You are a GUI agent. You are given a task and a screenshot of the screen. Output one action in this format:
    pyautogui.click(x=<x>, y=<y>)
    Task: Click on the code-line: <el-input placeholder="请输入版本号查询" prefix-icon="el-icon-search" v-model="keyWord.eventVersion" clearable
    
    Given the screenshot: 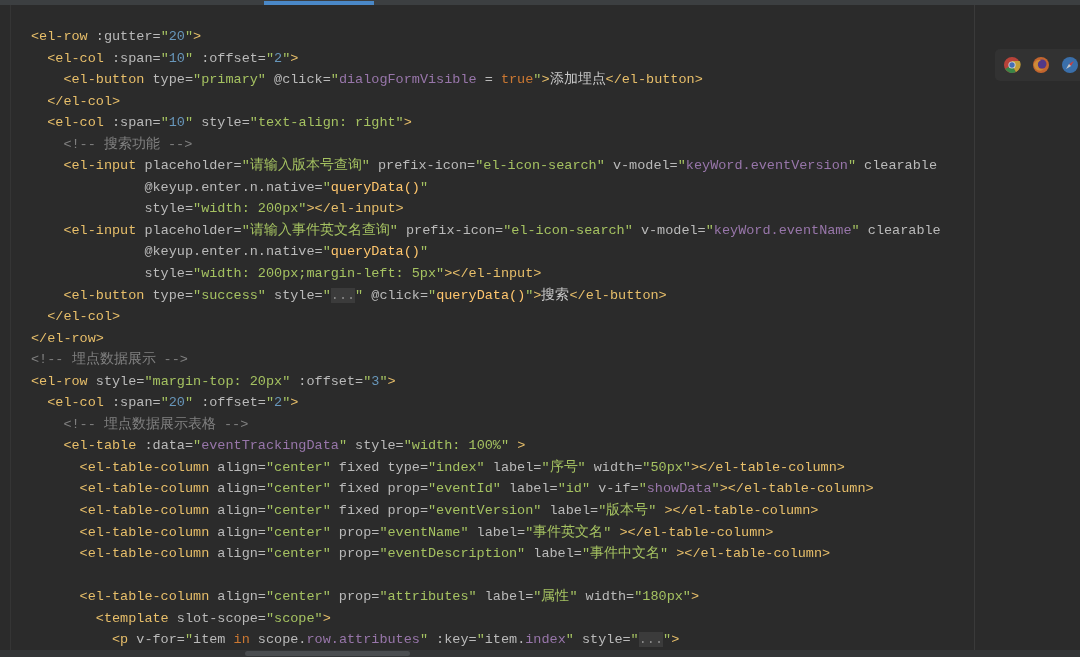 What is the action you would take?
    pyautogui.click(x=499, y=166)
    